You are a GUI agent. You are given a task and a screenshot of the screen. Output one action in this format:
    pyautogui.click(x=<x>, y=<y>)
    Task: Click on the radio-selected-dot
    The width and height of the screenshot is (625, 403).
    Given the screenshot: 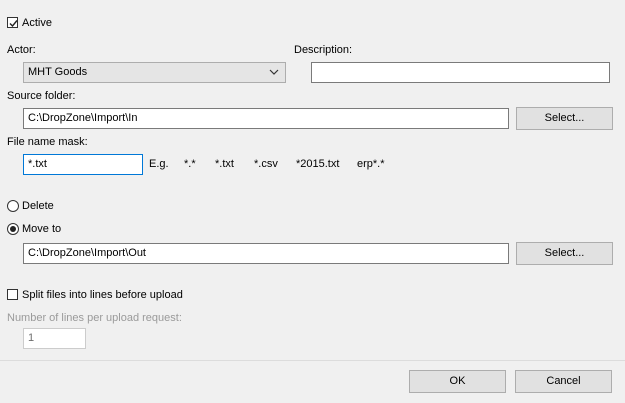 What is the action you would take?
    pyautogui.click(x=13, y=229)
    